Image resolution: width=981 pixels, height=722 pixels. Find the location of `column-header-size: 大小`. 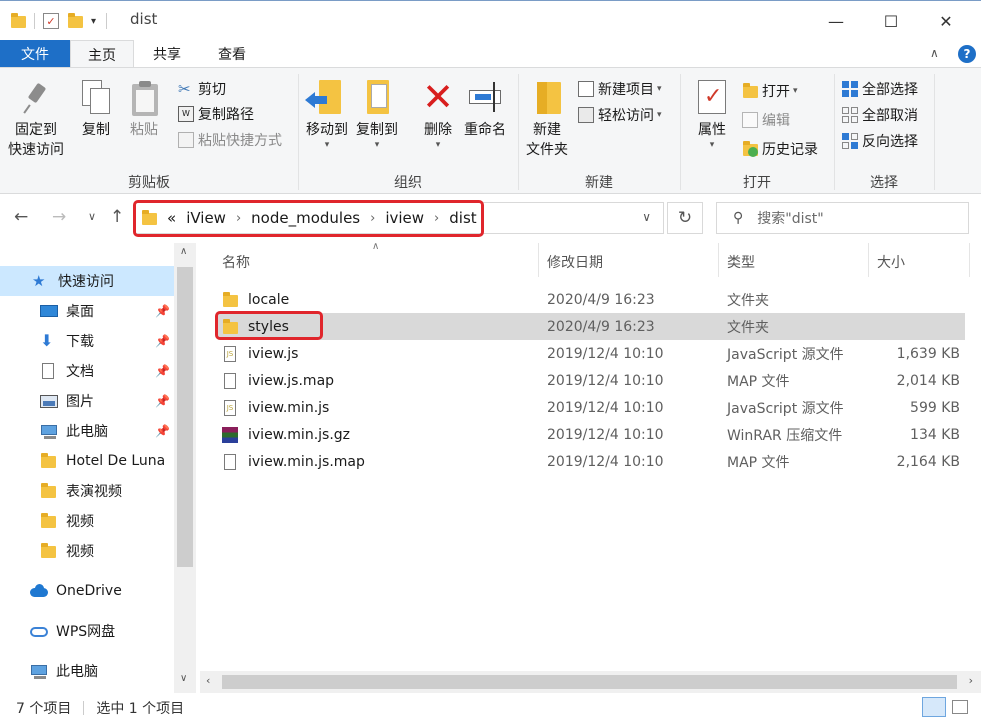

column-header-size: 大小 is located at coordinates (891, 262).